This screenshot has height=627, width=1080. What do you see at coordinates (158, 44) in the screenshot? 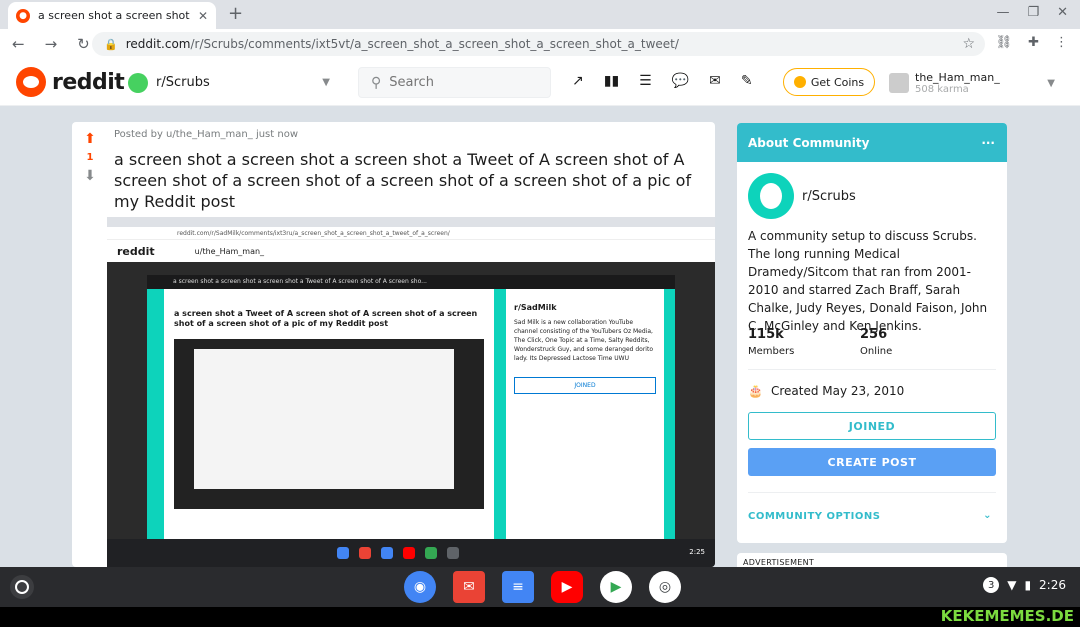
I see `url-host: reddit.com` at bounding box center [158, 44].